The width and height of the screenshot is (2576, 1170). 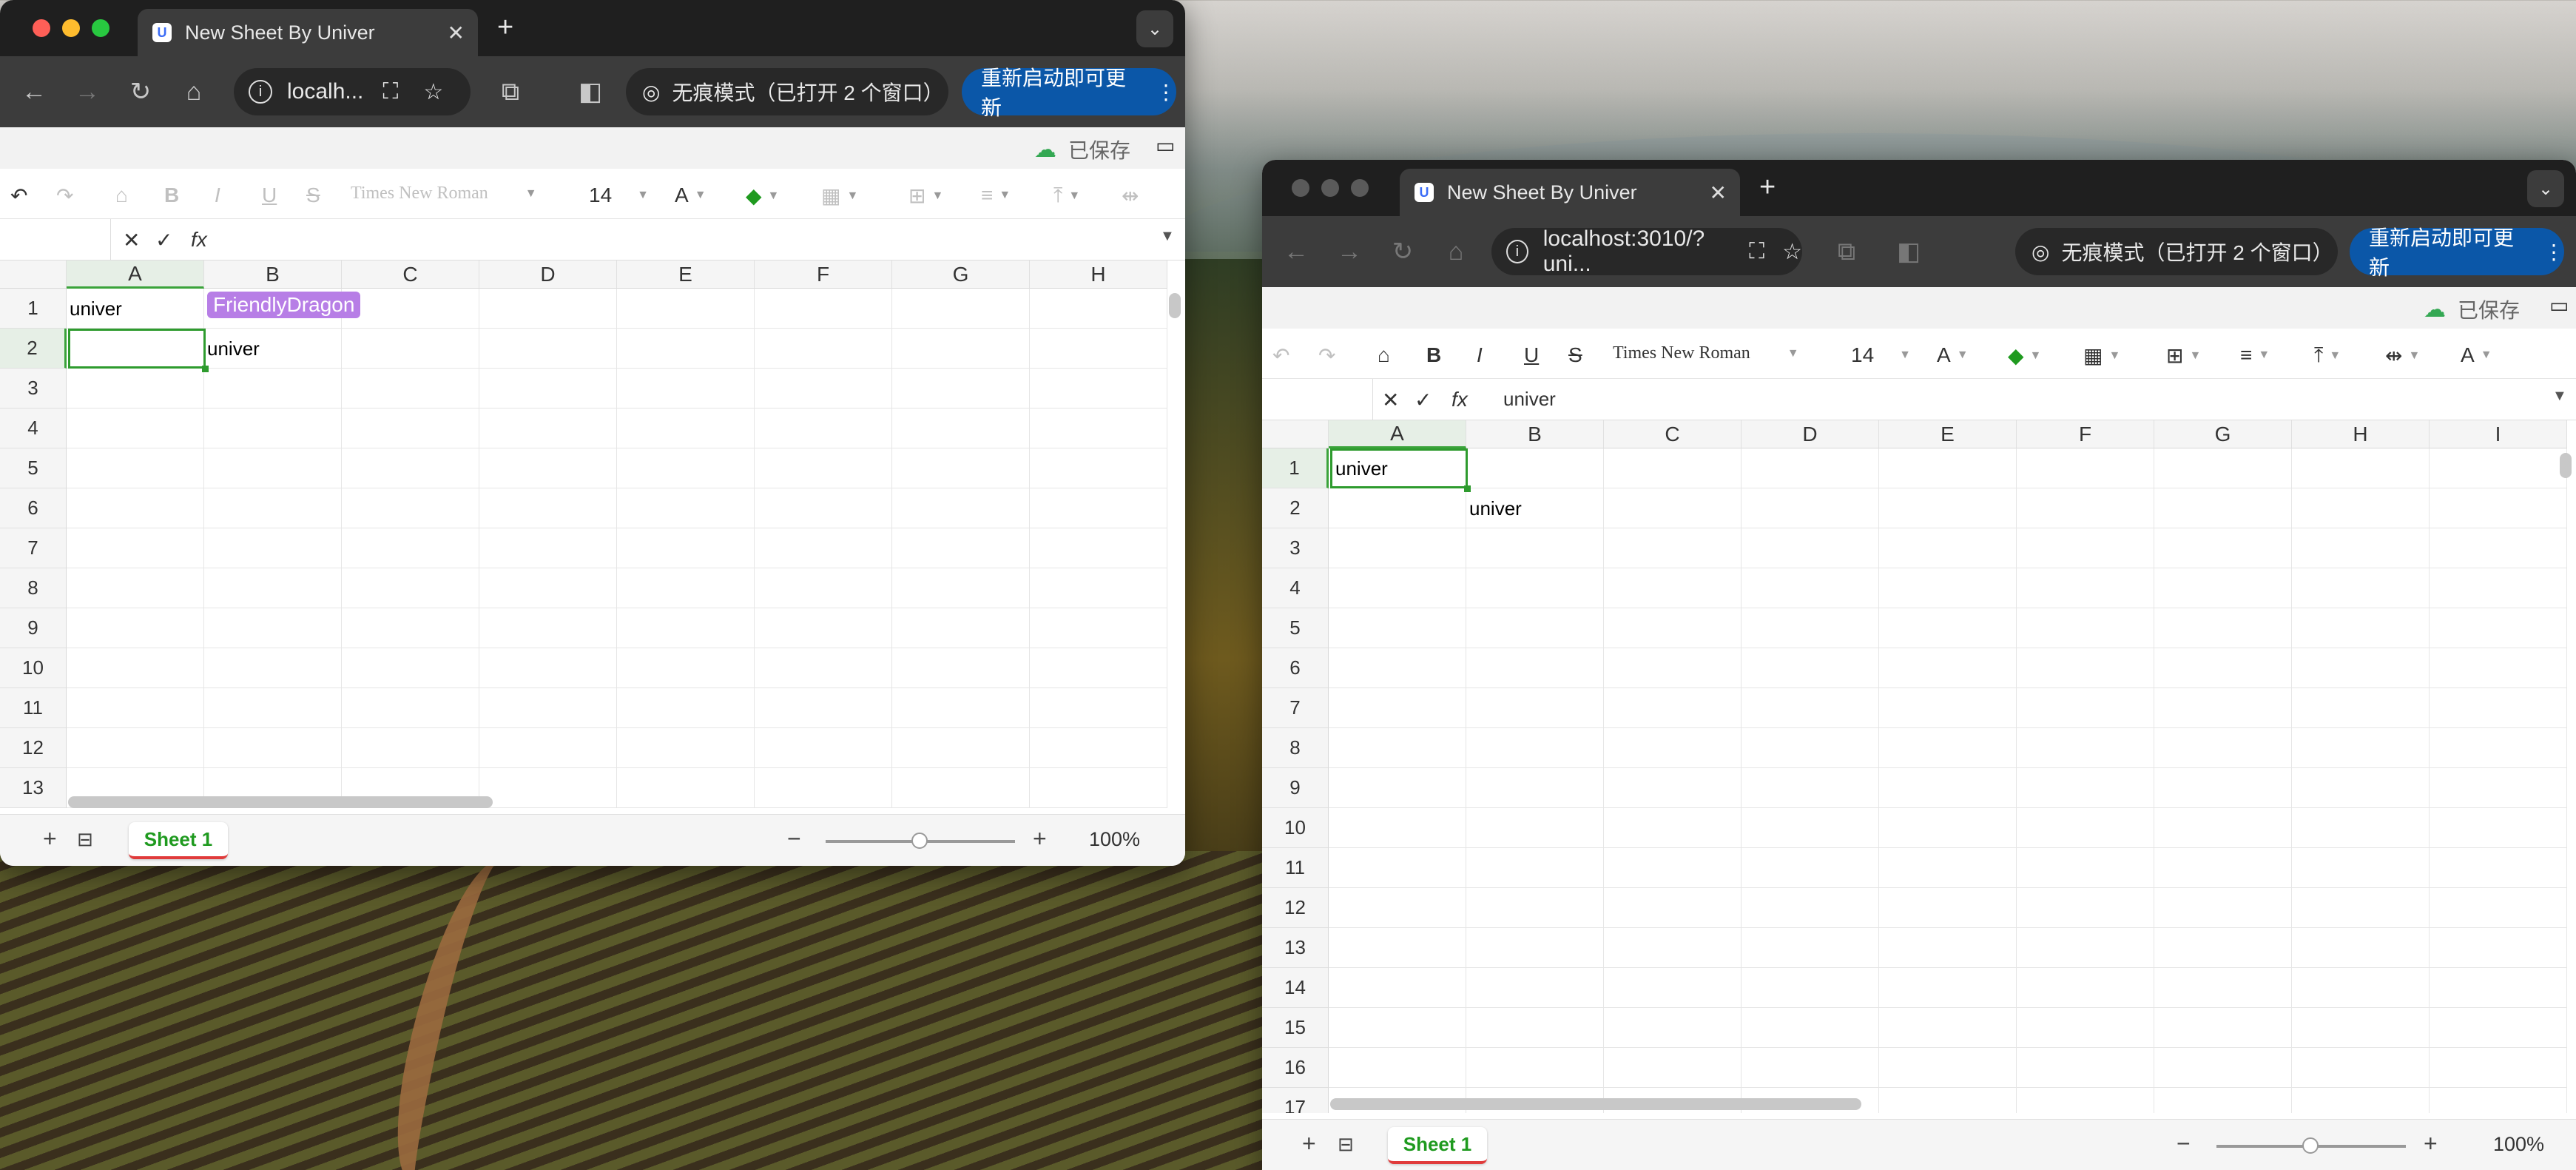 I want to click on column-header-b: B, so click(x=273, y=274).